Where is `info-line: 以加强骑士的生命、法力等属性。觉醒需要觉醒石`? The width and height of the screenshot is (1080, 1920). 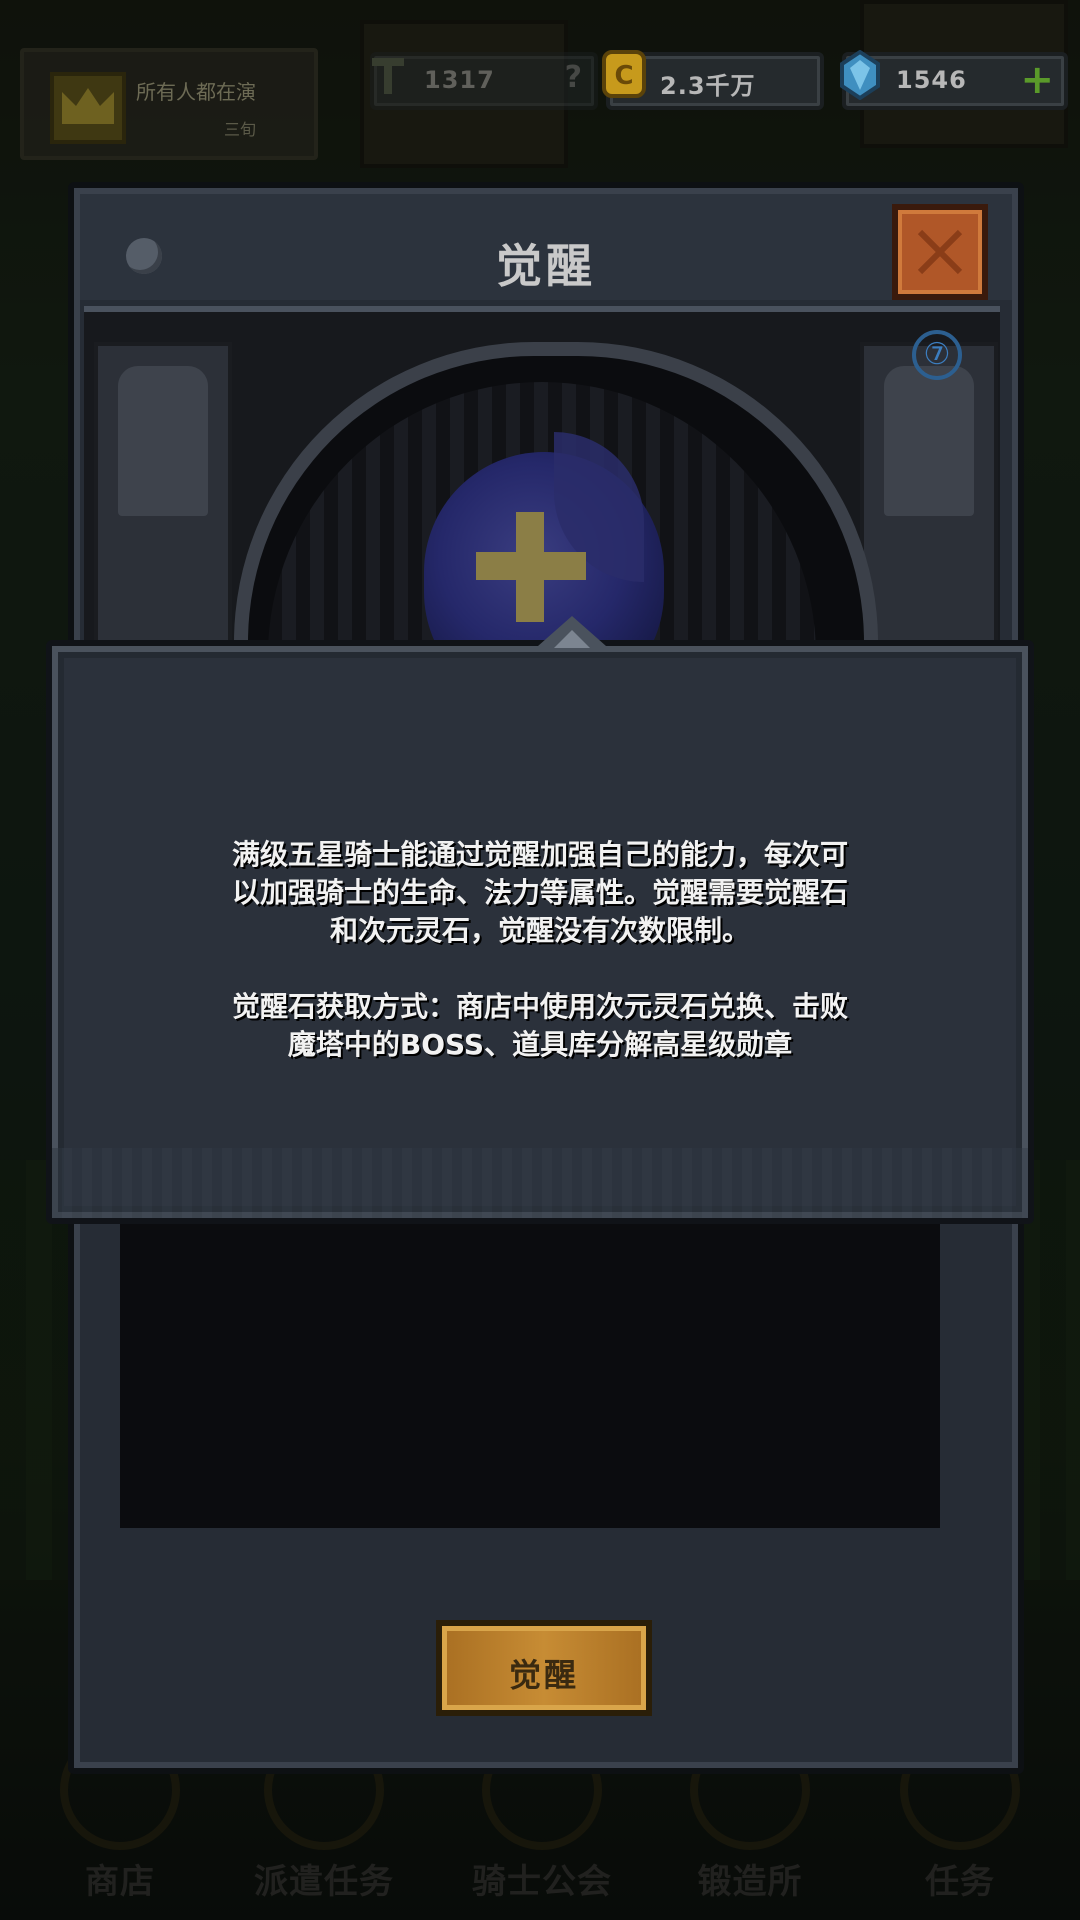 info-line: 以加强骑士的生命、法力等属性。觉醒需要觉醒石 is located at coordinates (539, 892).